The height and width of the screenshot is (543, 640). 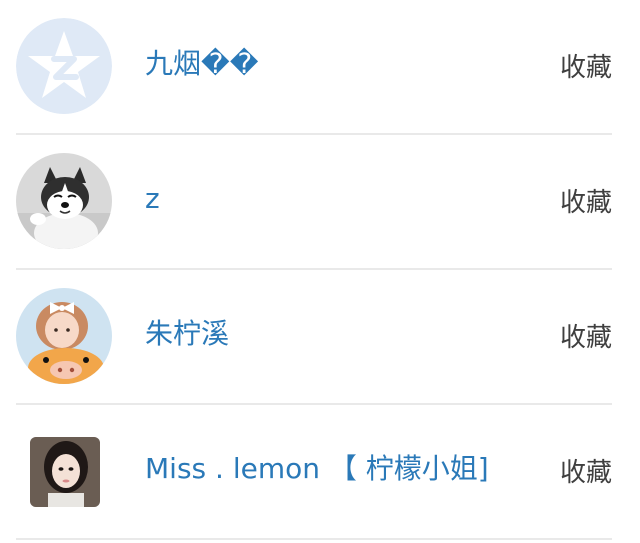 What do you see at coordinates (187, 334) in the screenshot?
I see `user-name-link: 朱柠溪` at bounding box center [187, 334].